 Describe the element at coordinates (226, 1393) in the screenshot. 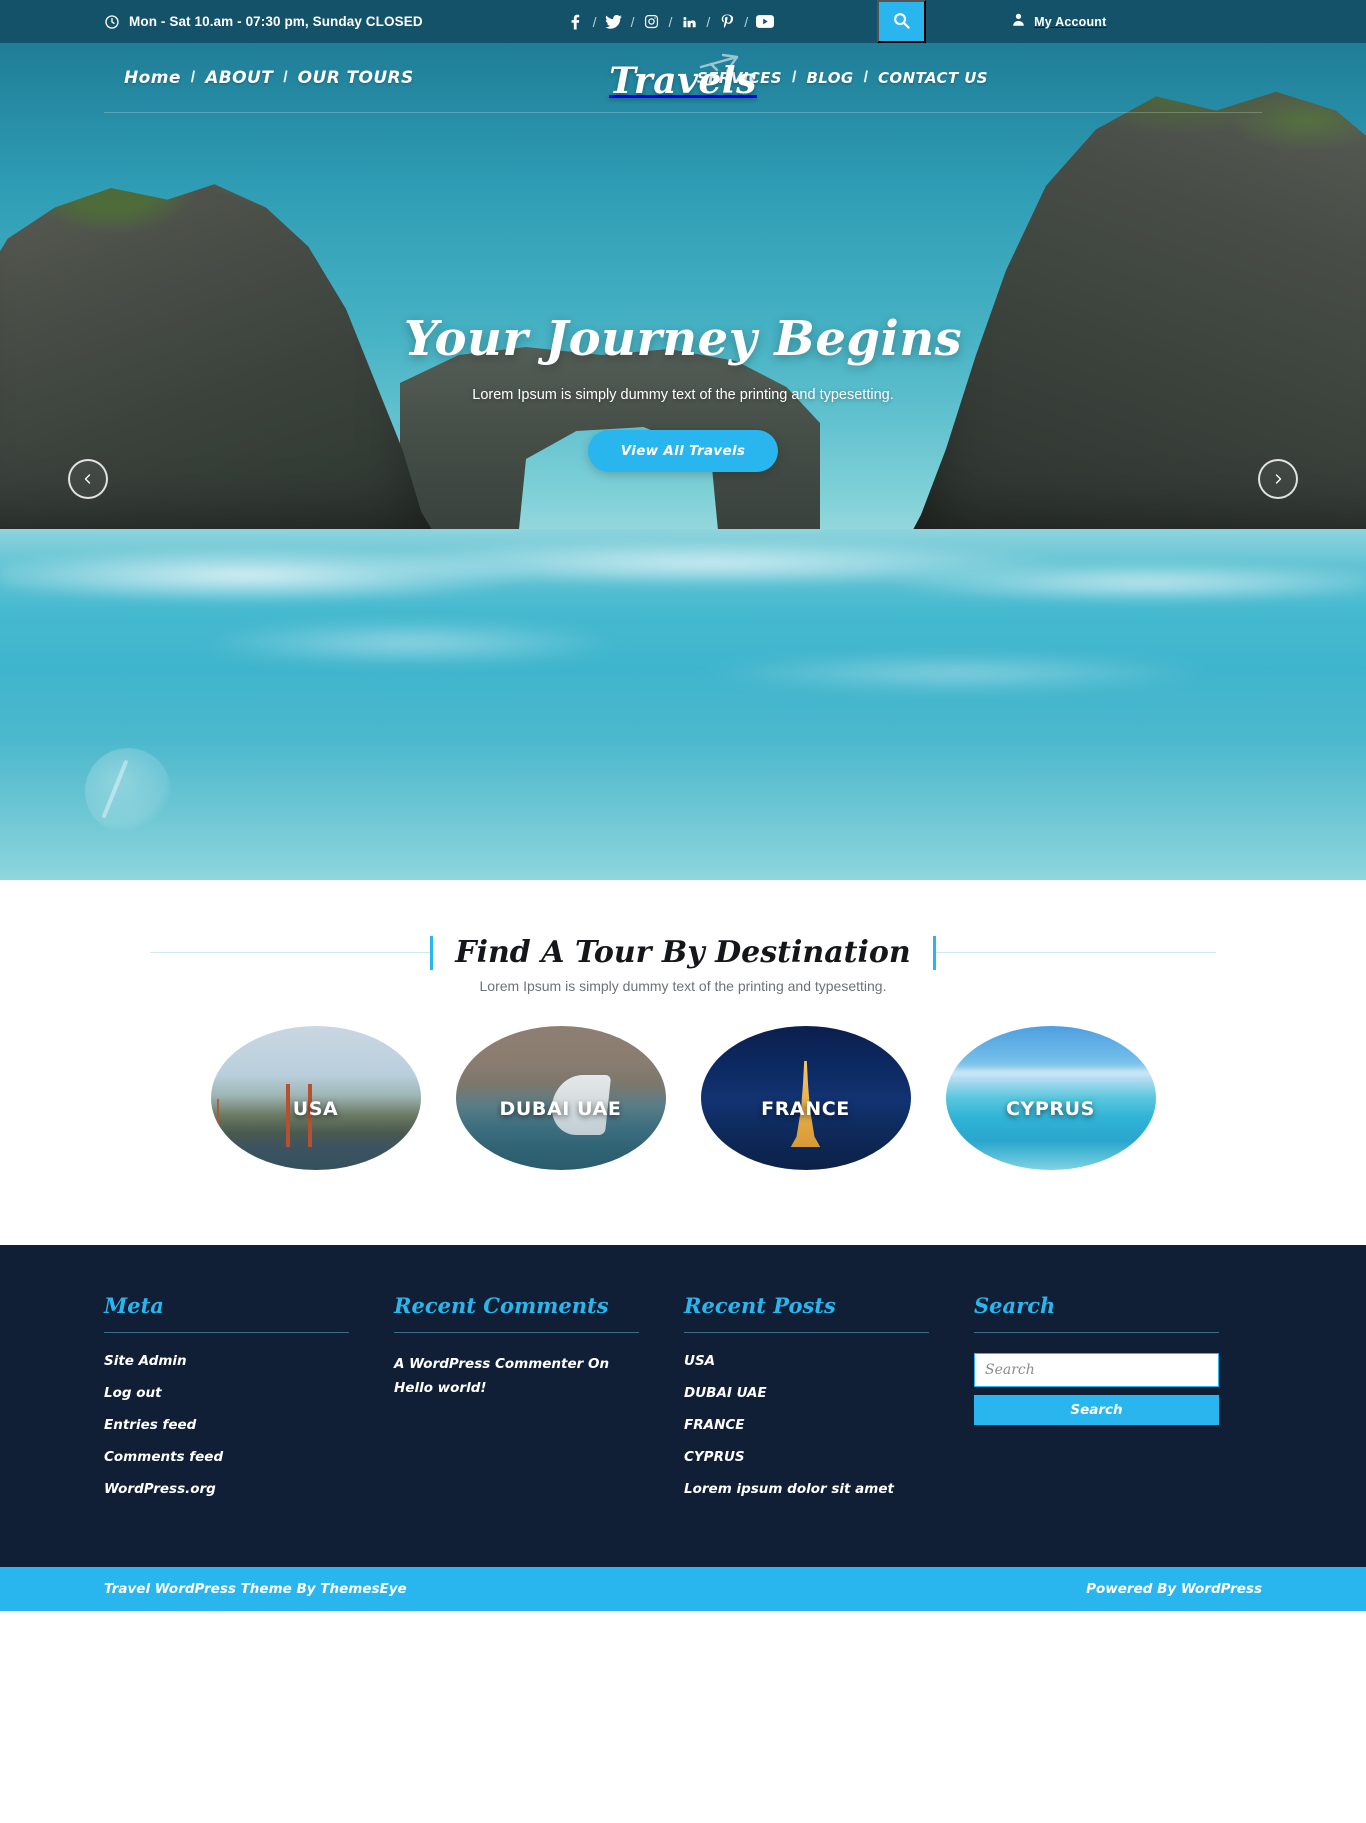

I see `footer-link-log-out: Log out` at that location.